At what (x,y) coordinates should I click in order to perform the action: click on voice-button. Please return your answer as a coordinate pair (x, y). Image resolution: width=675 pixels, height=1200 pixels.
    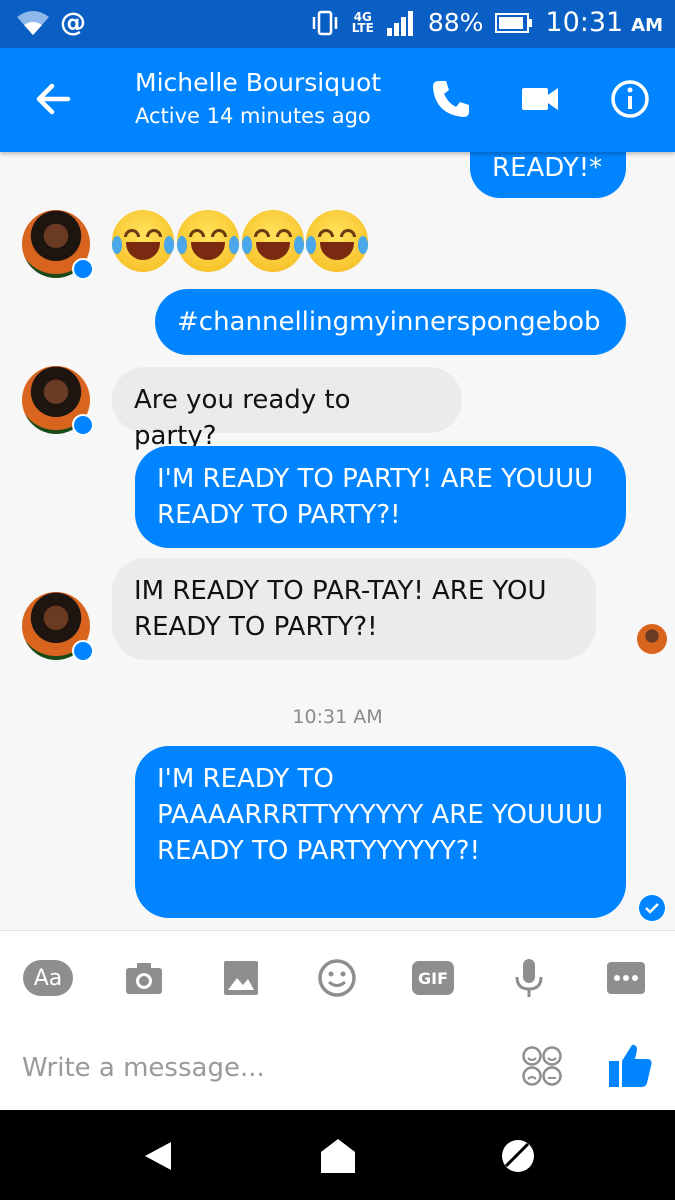
    Looking at the image, I should click on (529, 978).